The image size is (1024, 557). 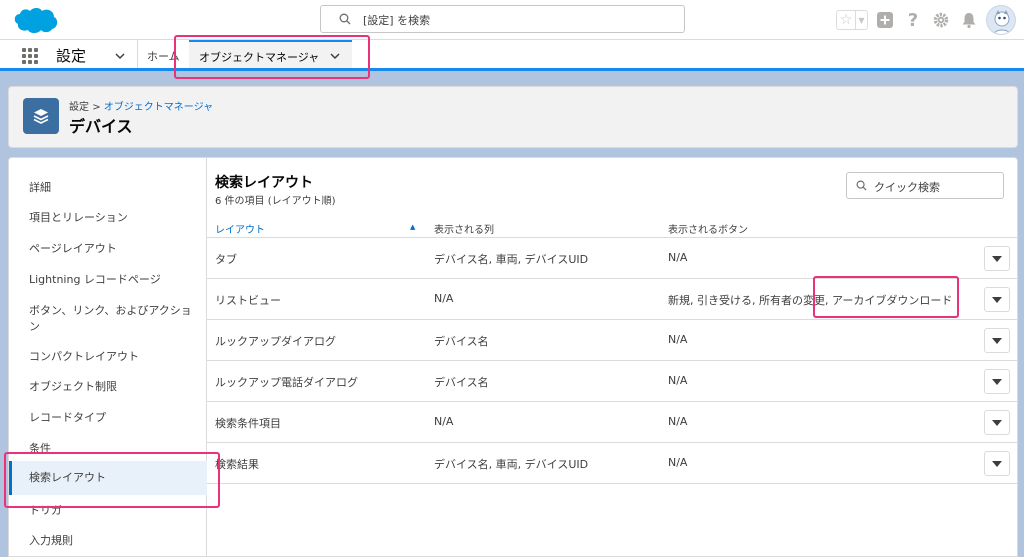 I want to click on cell-layout: タブ, so click(x=226, y=259).